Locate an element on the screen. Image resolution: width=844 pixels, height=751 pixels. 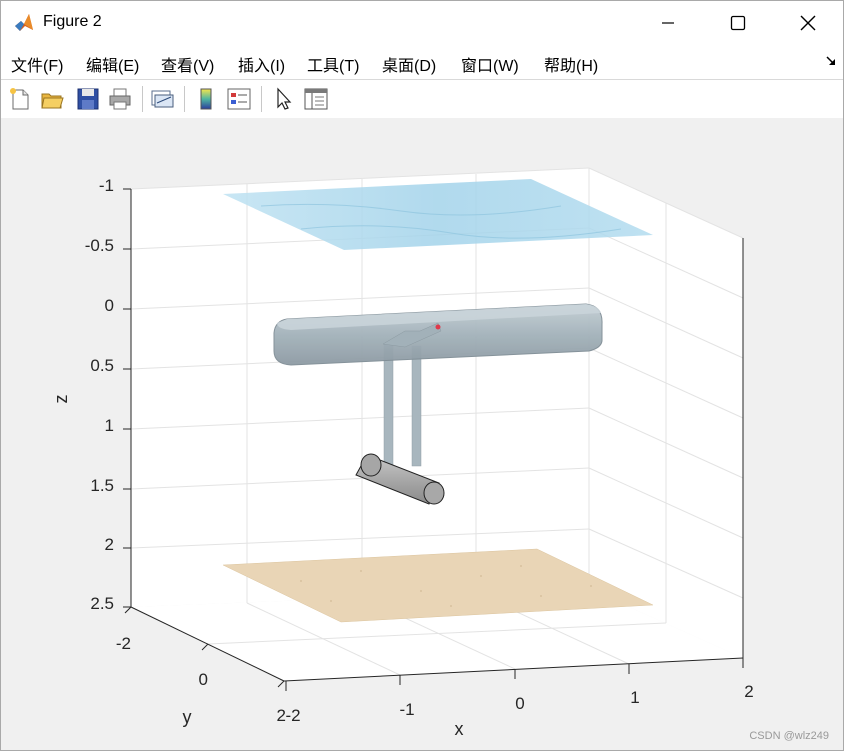
x-tick-label: 2 is located at coordinates (748, 691).